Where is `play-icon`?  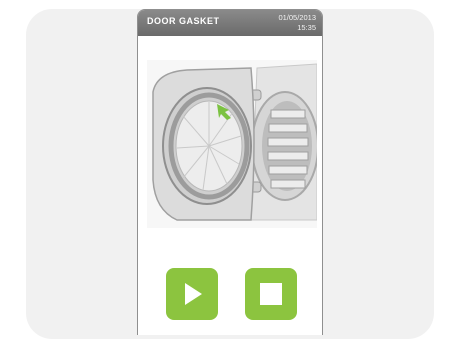 play-icon is located at coordinates (193, 294).